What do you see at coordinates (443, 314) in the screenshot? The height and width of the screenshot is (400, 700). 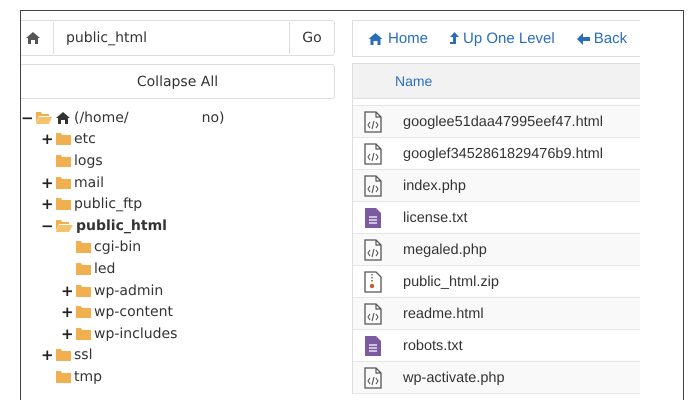 I see `file-name: readme.html` at bounding box center [443, 314].